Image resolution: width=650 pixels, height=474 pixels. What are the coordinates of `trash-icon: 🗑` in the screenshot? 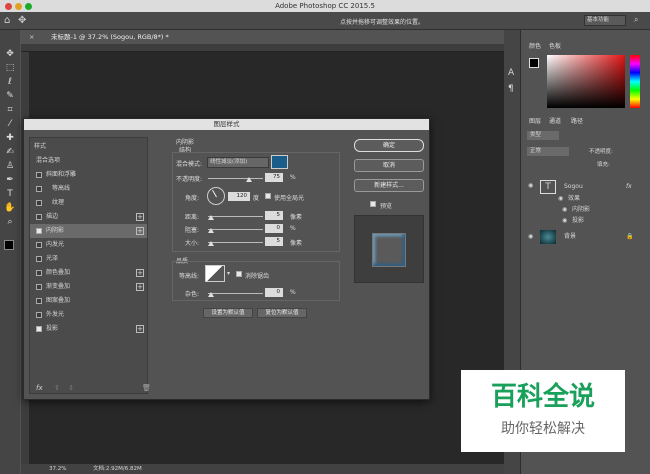 It's located at (146, 388).